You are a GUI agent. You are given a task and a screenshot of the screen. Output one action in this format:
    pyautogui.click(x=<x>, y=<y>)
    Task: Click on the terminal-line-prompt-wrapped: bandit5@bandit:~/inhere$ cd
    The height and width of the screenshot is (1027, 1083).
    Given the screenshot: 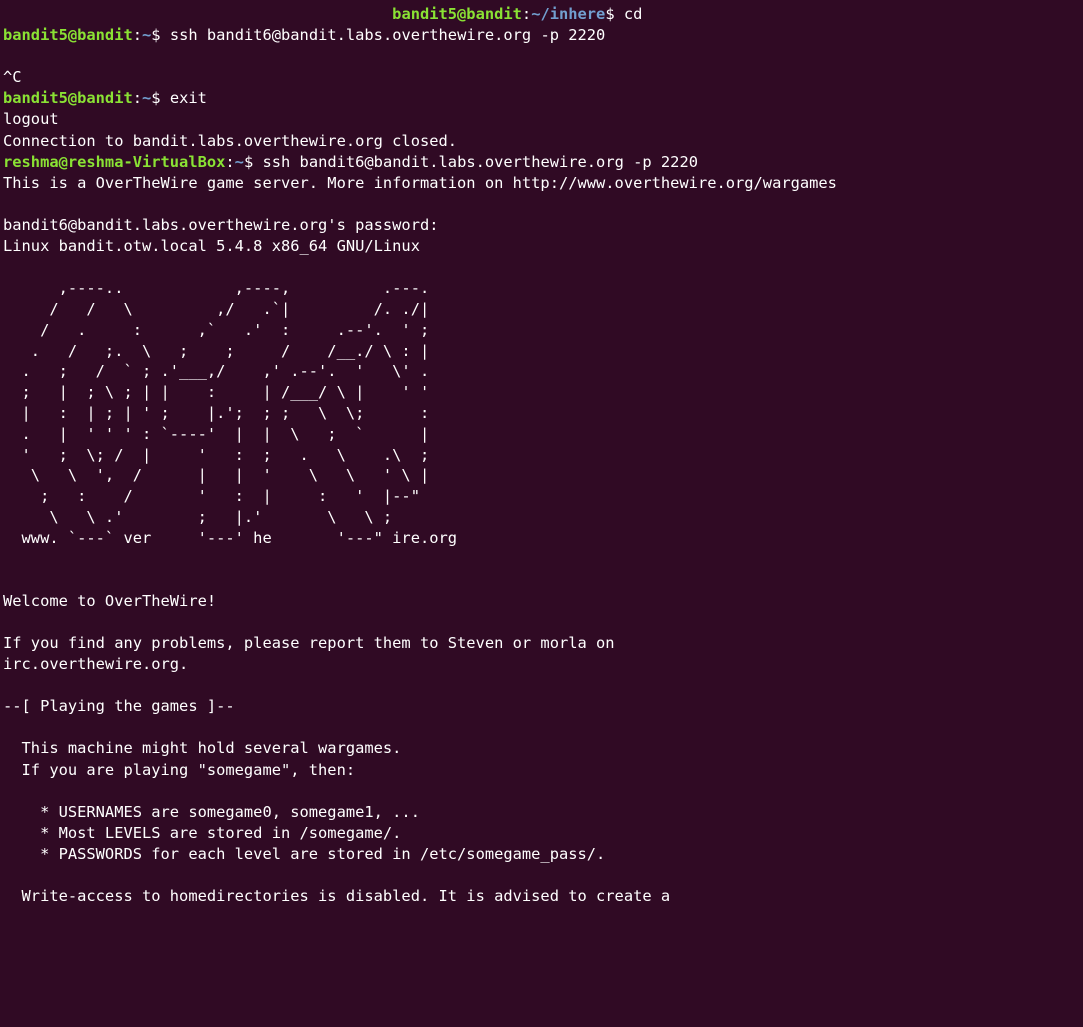 What is the action you would take?
    pyautogui.click(x=543, y=14)
    